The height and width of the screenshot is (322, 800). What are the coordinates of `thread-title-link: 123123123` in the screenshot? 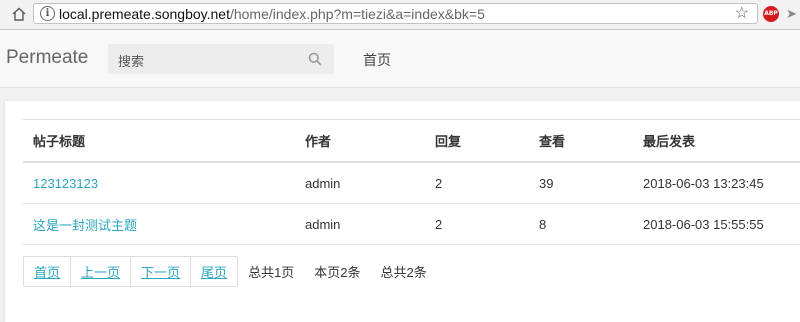 It's located at (65, 183).